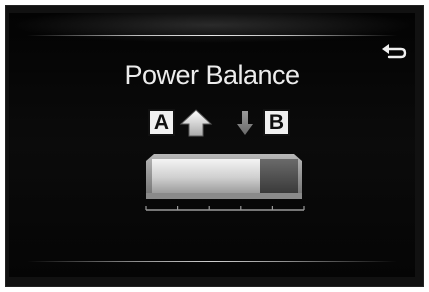  What do you see at coordinates (206, 176) in the screenshot?
I see `balance-level-fill` at bounding box center [206, 176].